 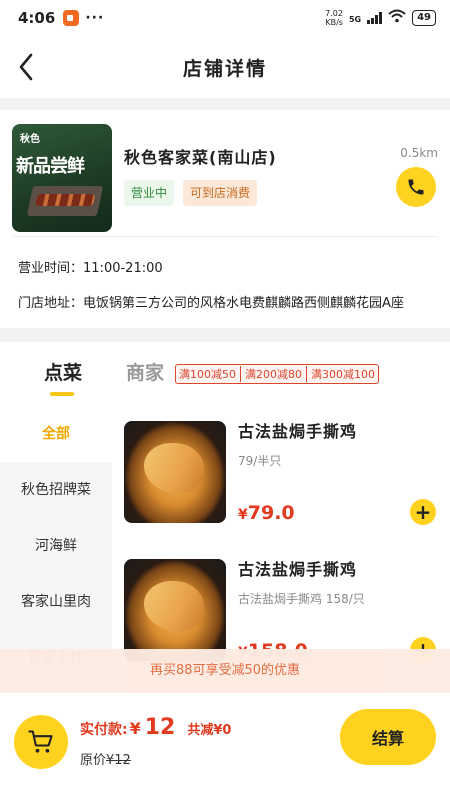 What do you see at coordinates (51, 303) in the screenshot?
I see `store-address-label: 门店地址：` at bounding box center [51, 303].